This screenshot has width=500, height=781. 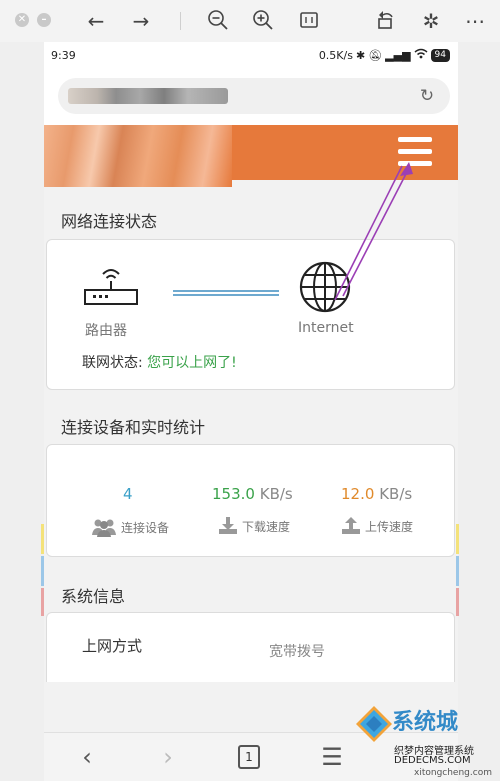 What do you see at coordinates (96, 21) in the screenshot?
I see `back-arrow-icon: ←` at bounding box center [96, 21].